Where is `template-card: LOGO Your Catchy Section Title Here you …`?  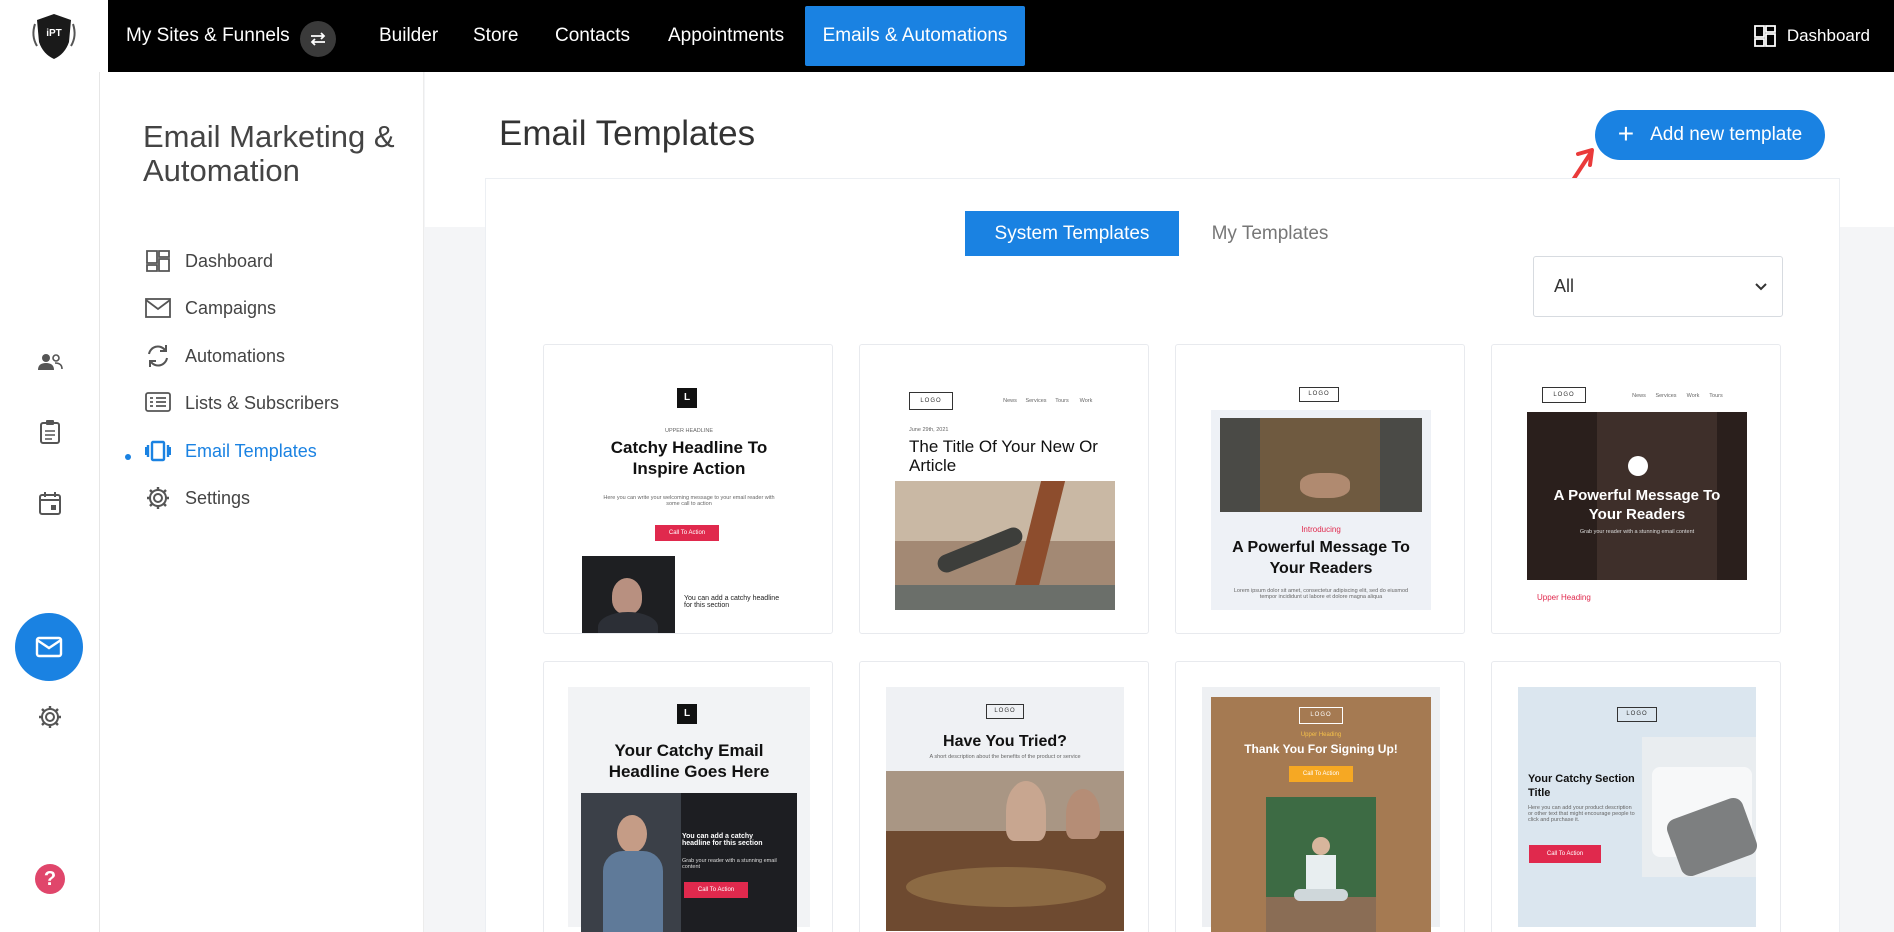 template-card: LOGO Your Catchy Section Title Here you … is located at coordinates (1636, 796).